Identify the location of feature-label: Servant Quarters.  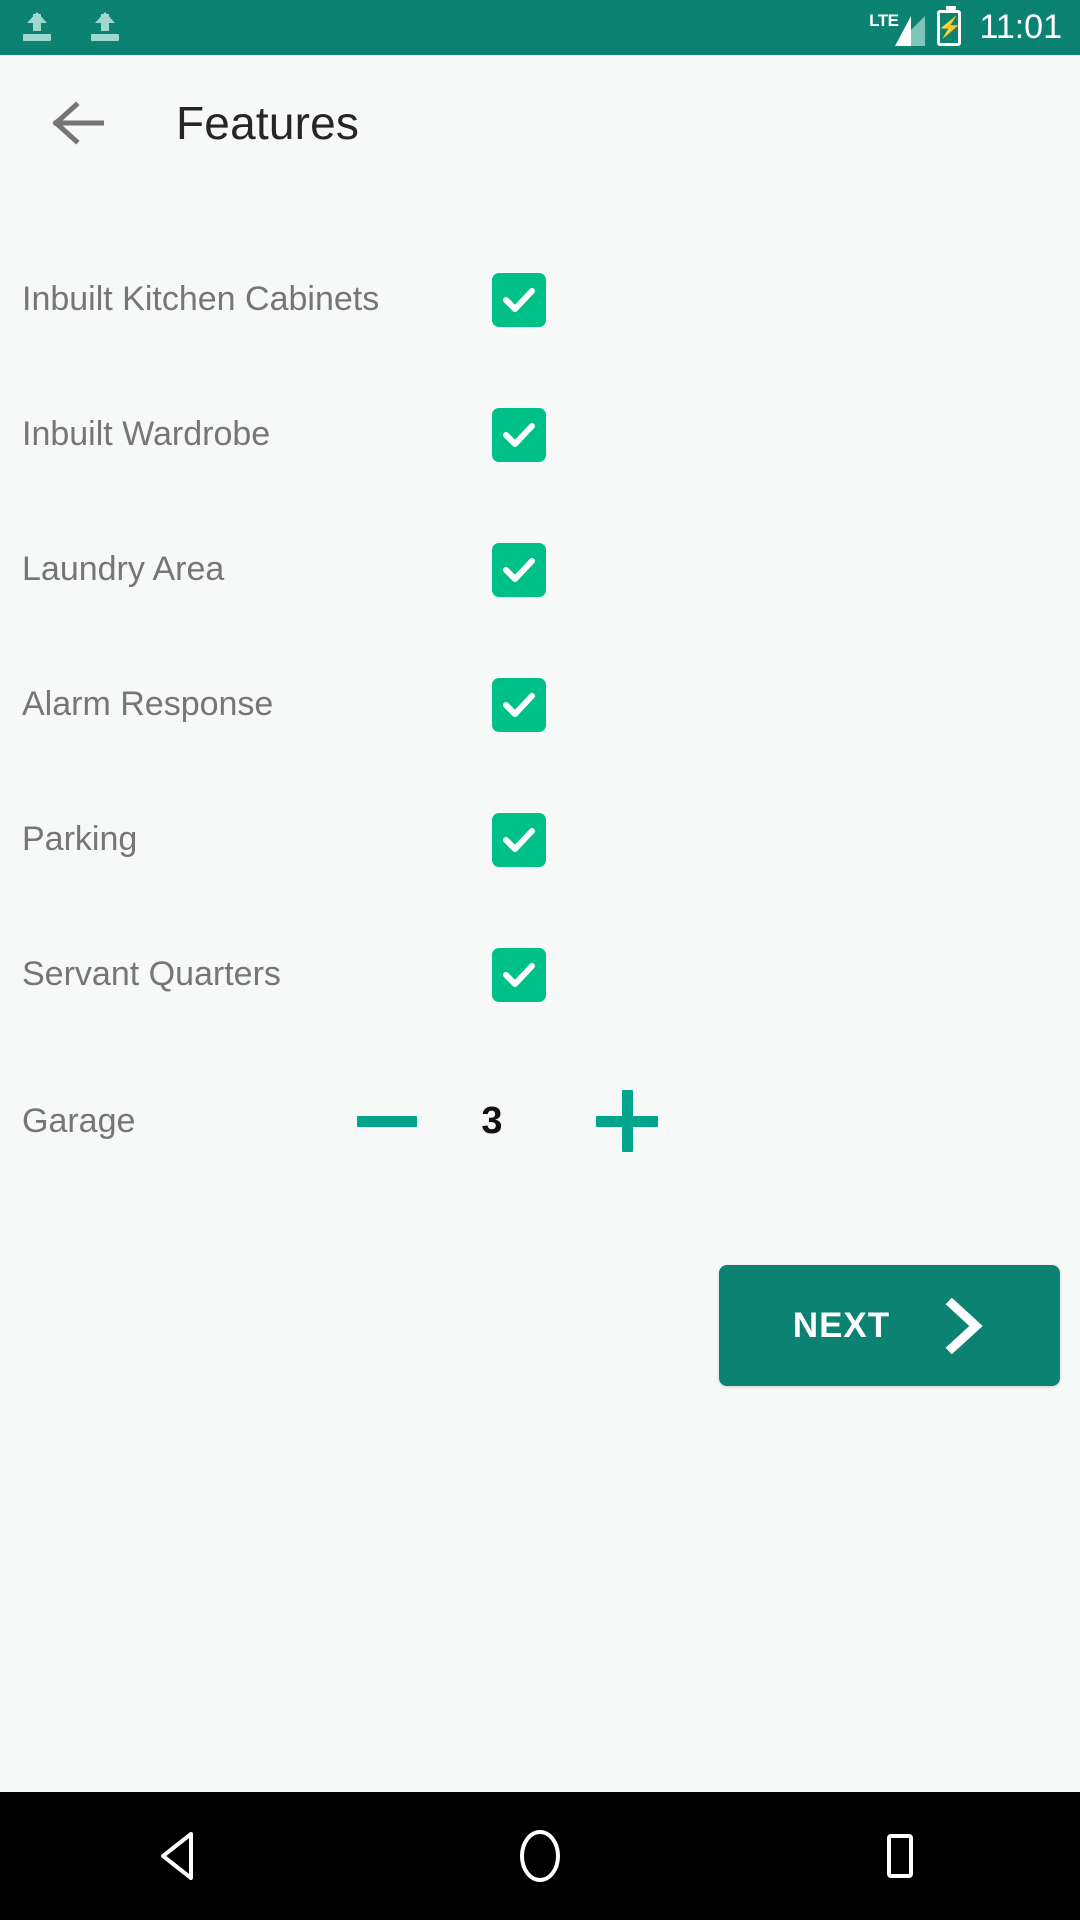
(151, 974).